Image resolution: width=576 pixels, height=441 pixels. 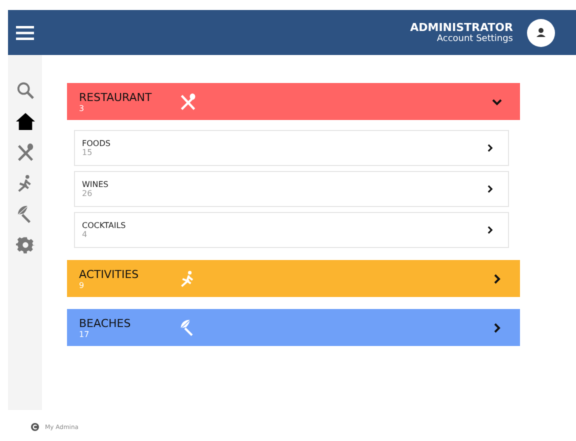 I want to click on subcategory-item: COCKTAILS 4, so click(x=291, y=230).